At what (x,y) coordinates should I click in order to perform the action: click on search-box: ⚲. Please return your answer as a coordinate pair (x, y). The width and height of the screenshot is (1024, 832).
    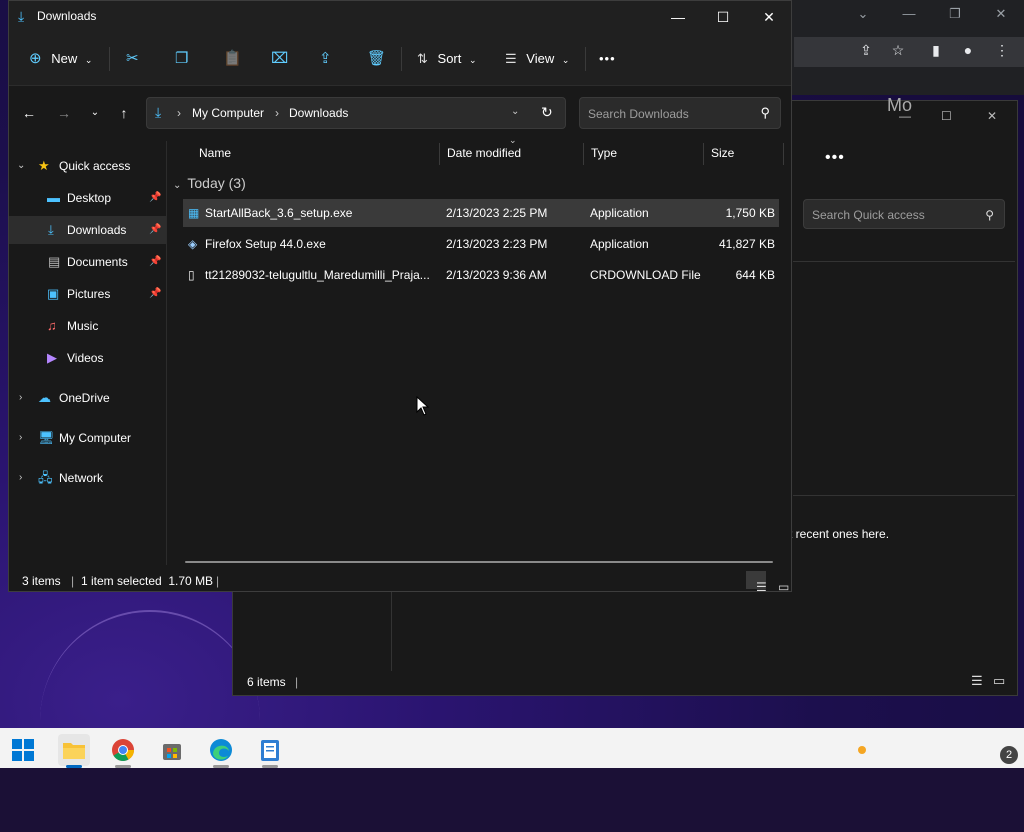
    Looking at the image, I should click on (680, 113).